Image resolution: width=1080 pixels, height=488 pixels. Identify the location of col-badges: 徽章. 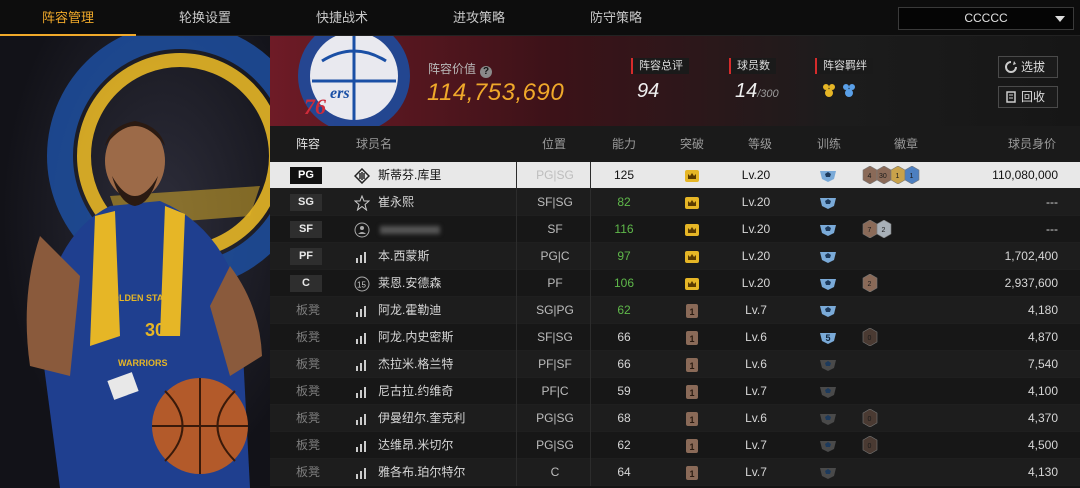
(906, 144).